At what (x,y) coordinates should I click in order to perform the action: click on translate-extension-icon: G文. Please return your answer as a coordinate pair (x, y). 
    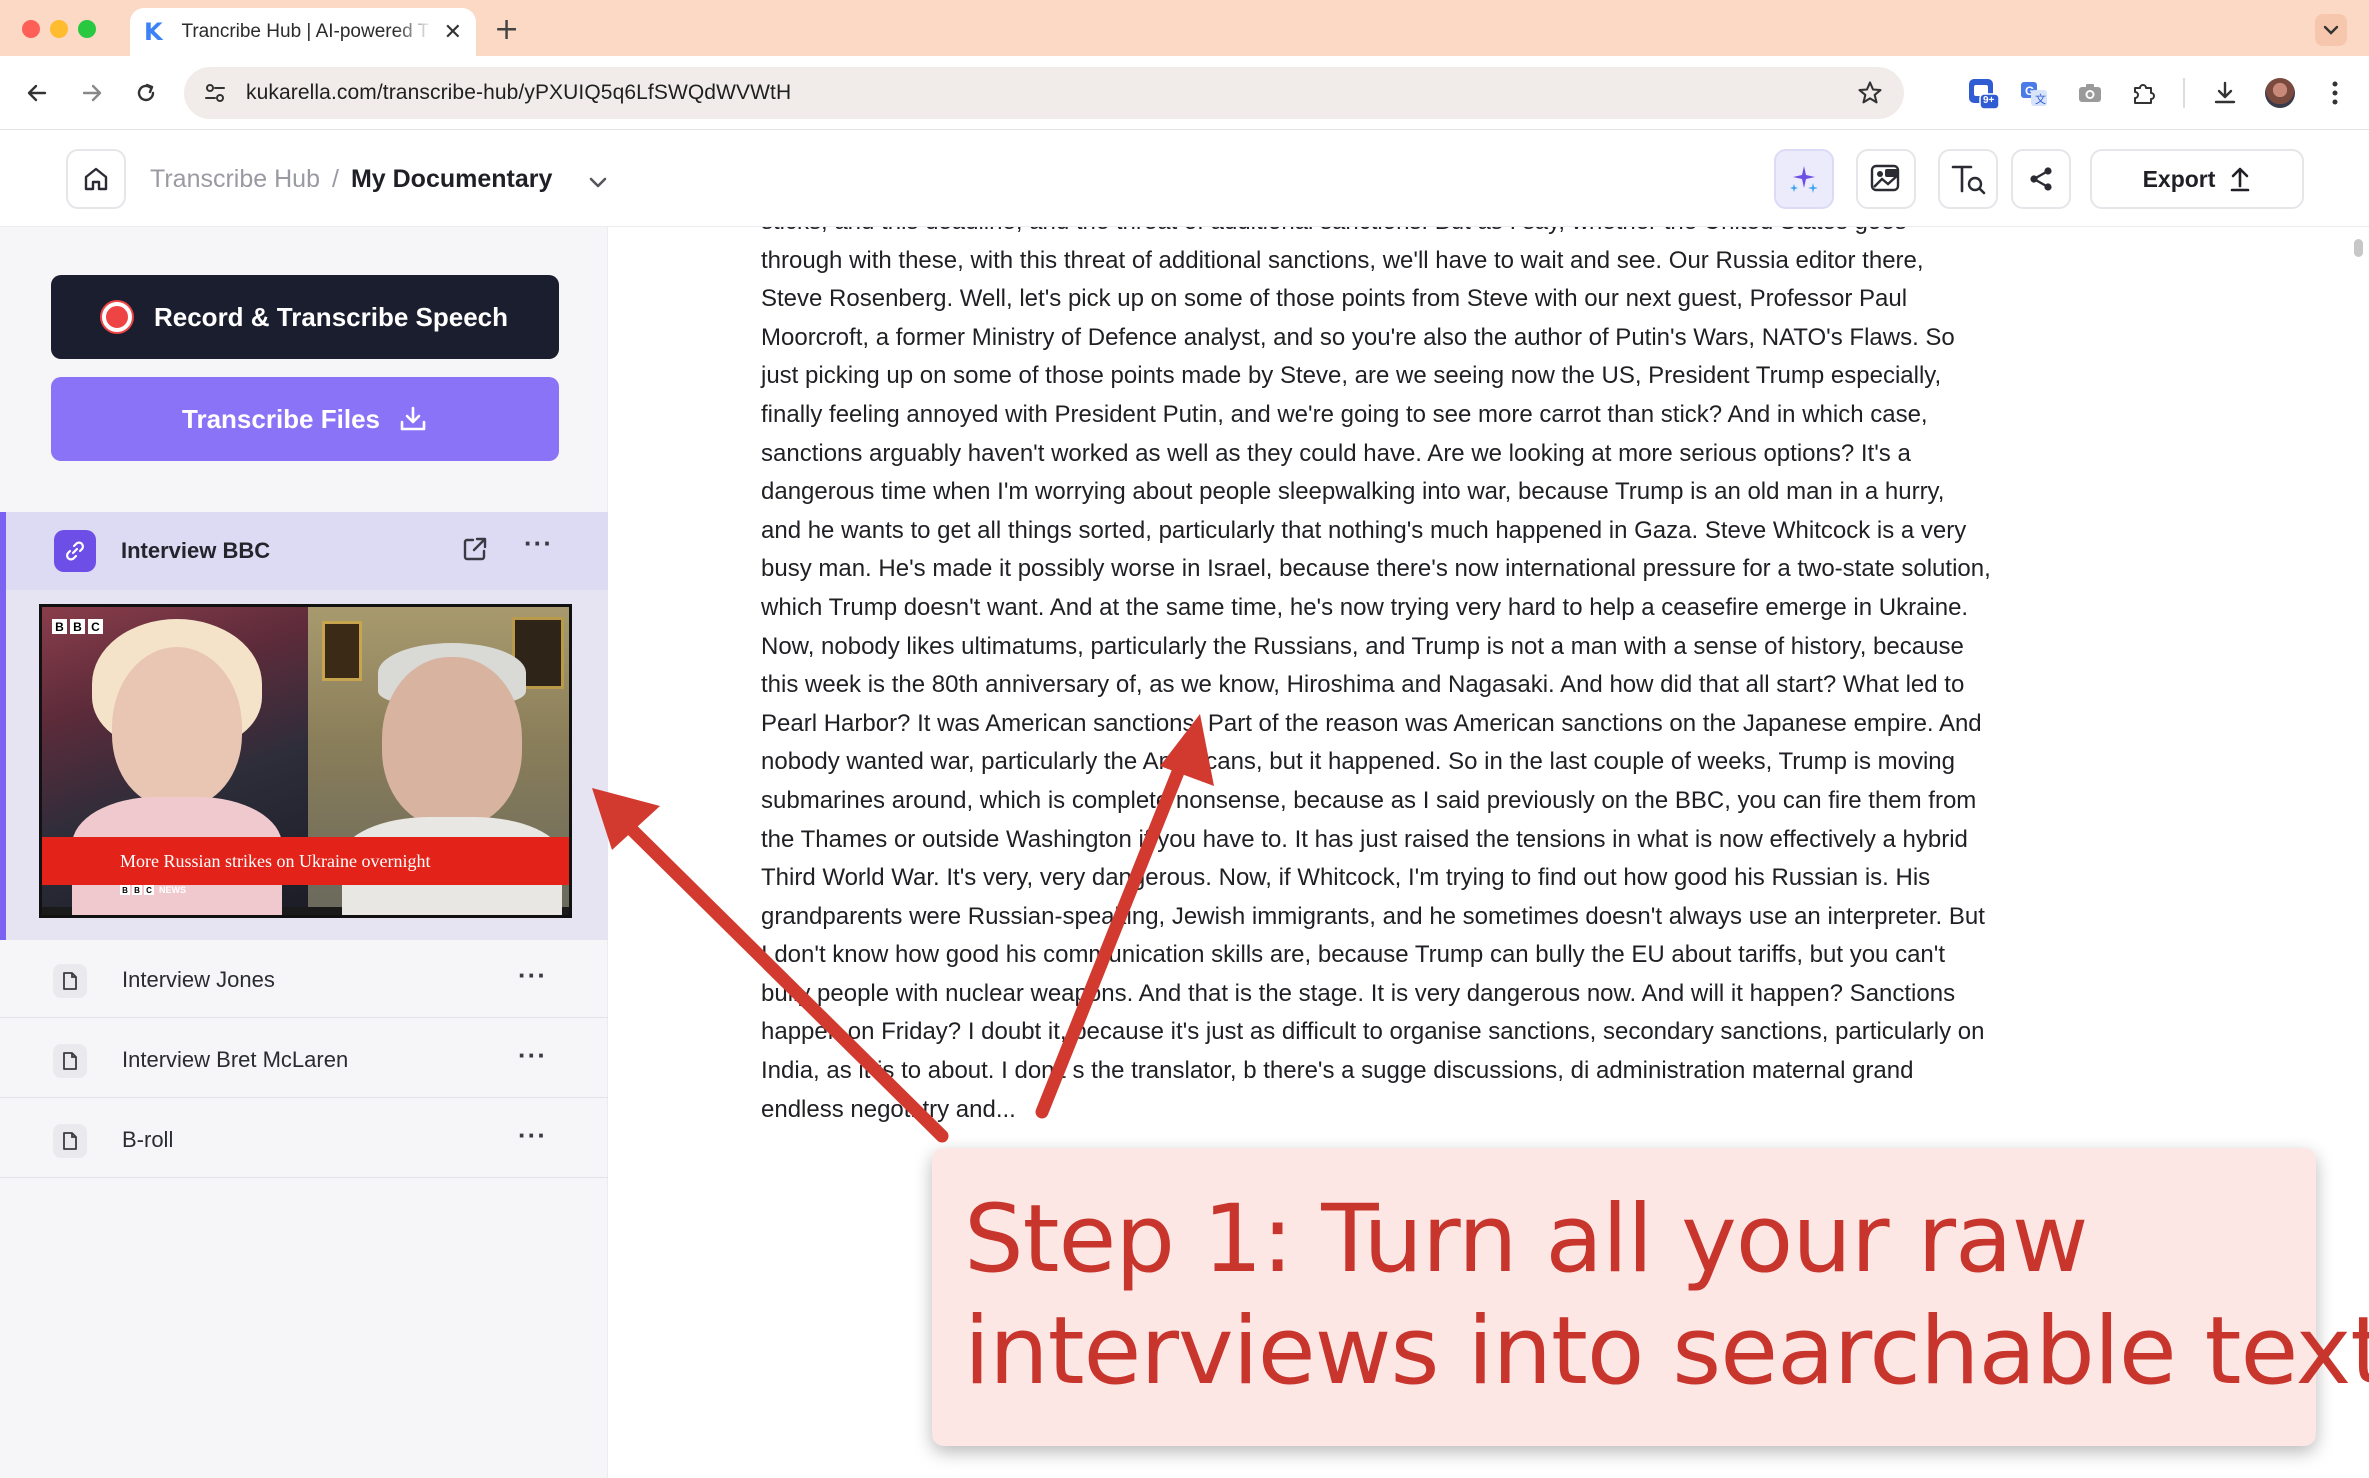
    Looking at the image, I should click on (2034, 93).